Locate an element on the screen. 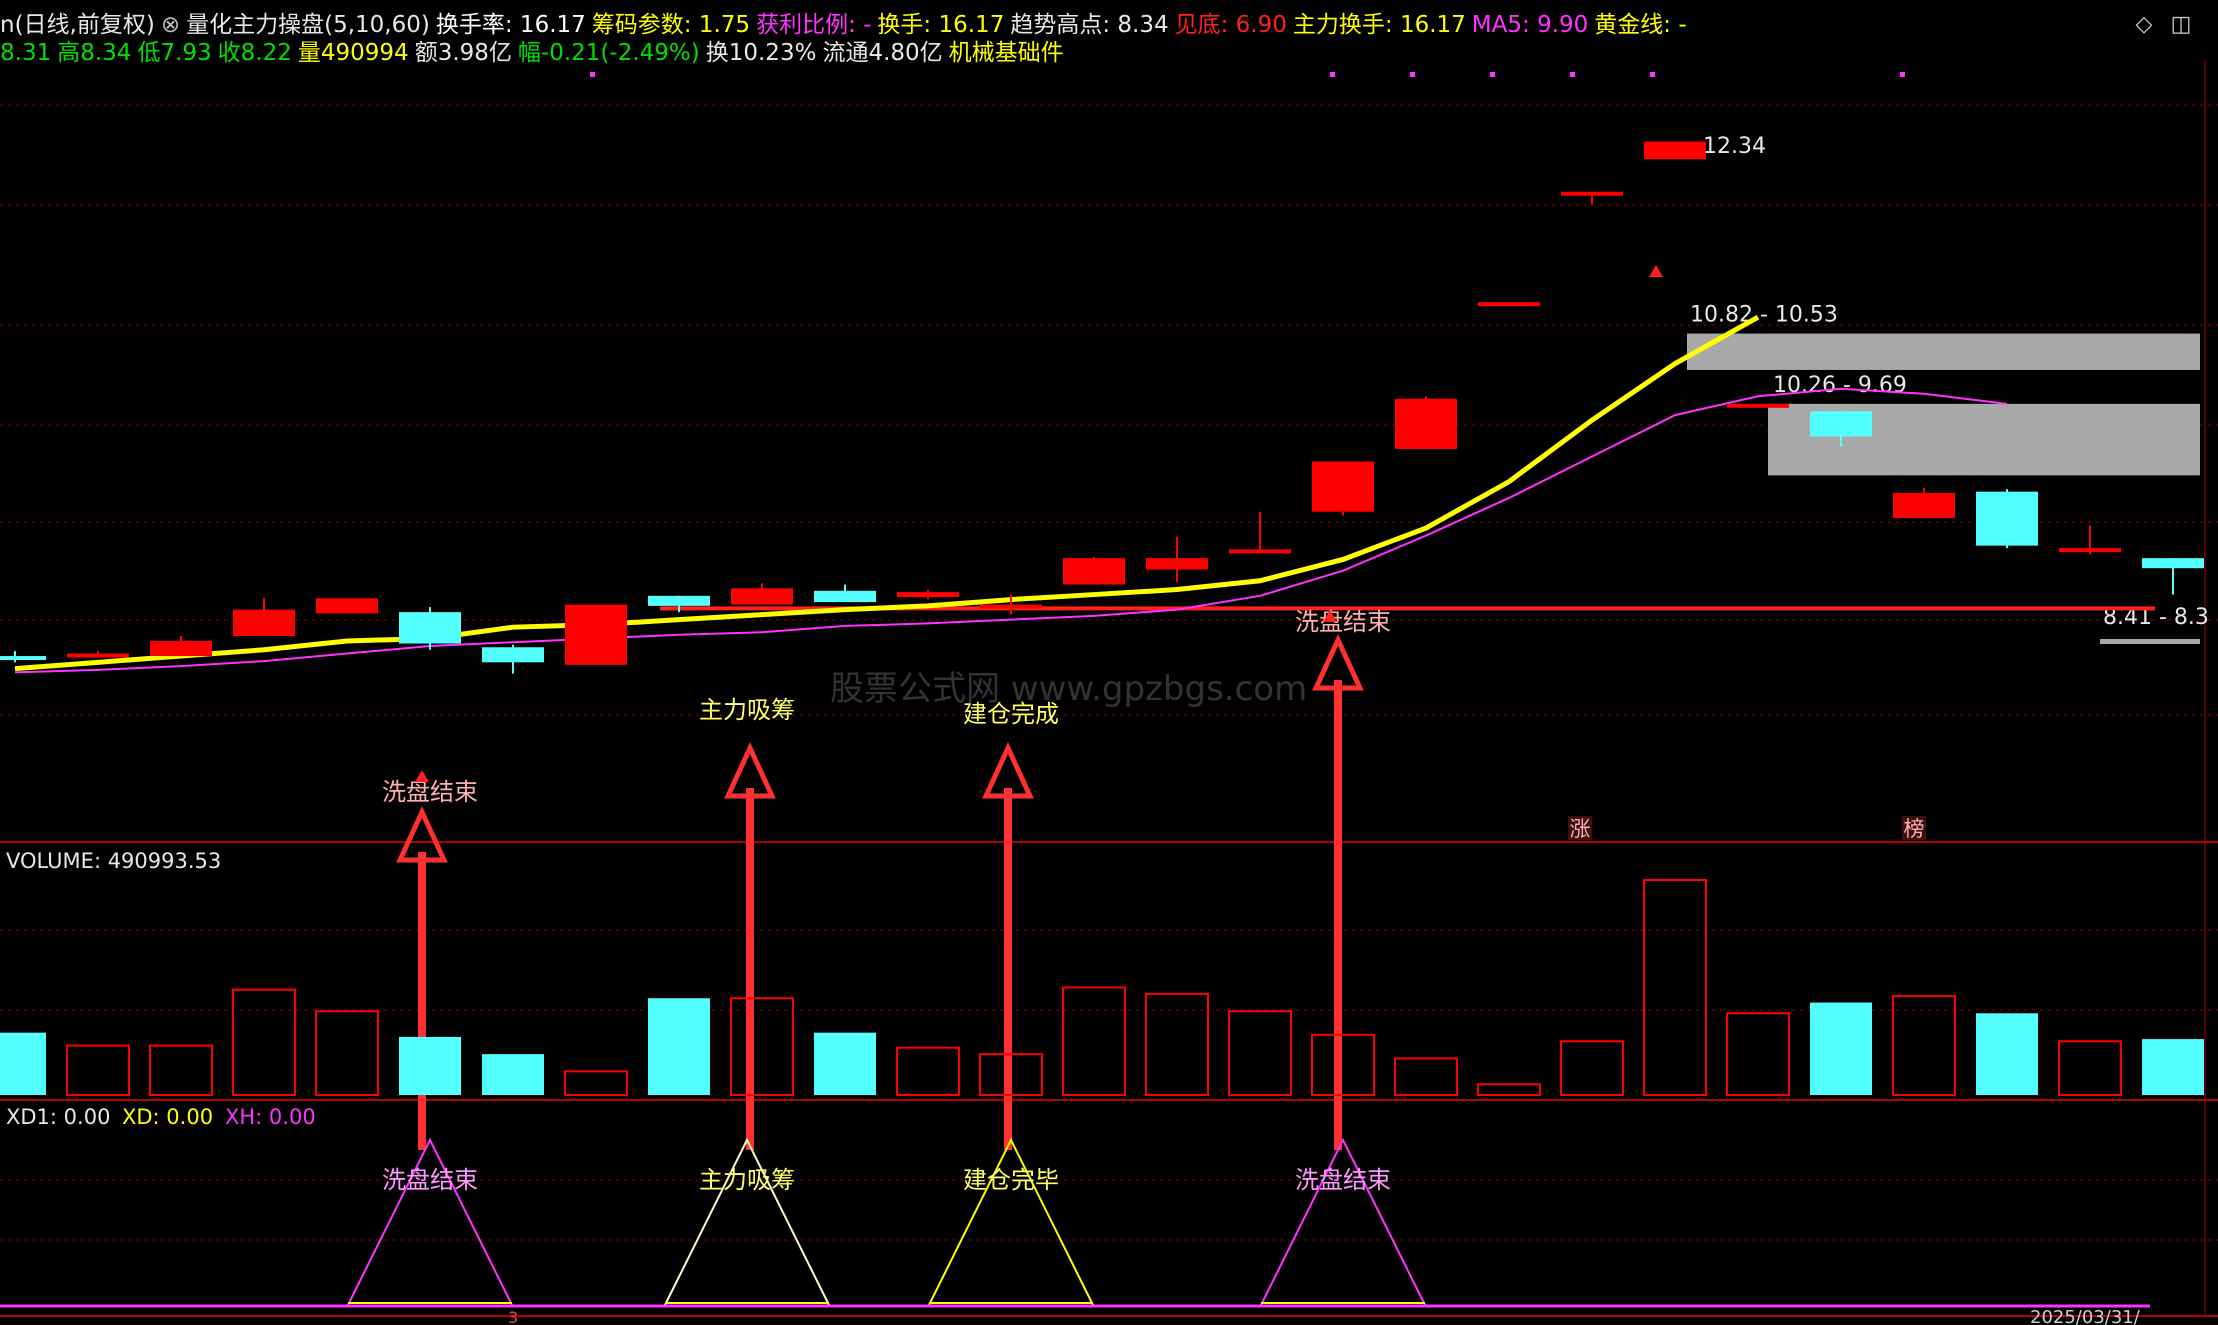 This screenshot has height=1325, width=2218. indicator-text-0: 洗盘结束 is located at coordinates (430, 1180).